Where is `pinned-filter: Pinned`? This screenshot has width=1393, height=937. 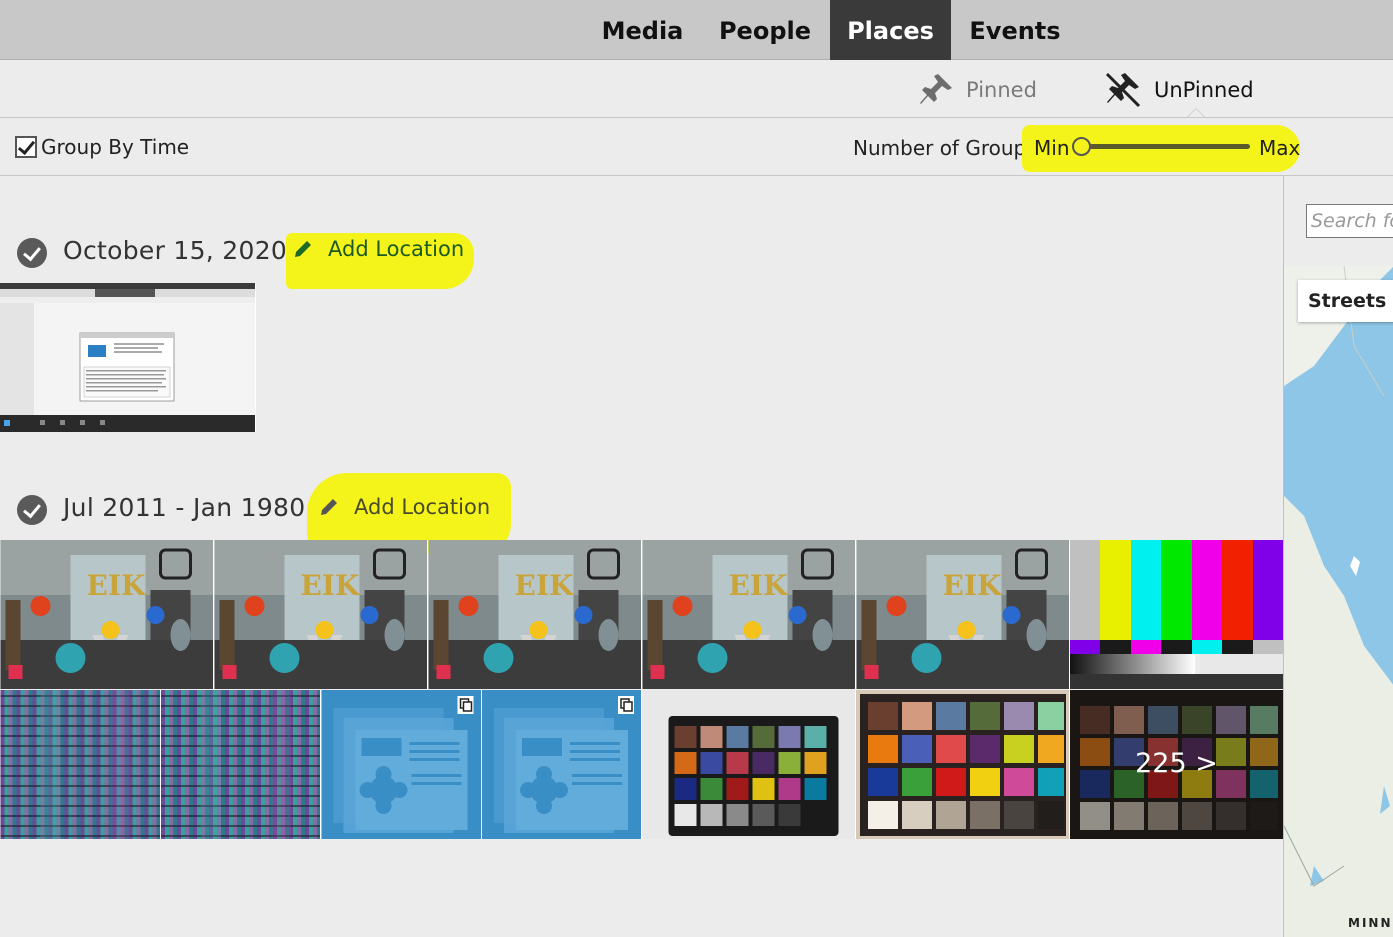 pinned-filter: Pinned is located at coordinates (977, 90).